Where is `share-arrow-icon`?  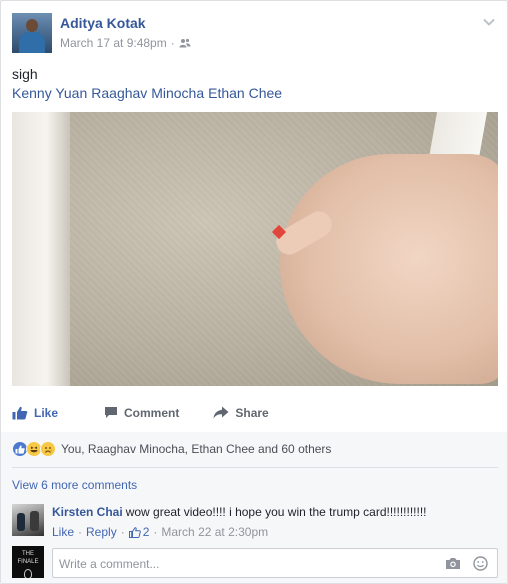
share-arrow-icon is located at coordinates (221, 412).